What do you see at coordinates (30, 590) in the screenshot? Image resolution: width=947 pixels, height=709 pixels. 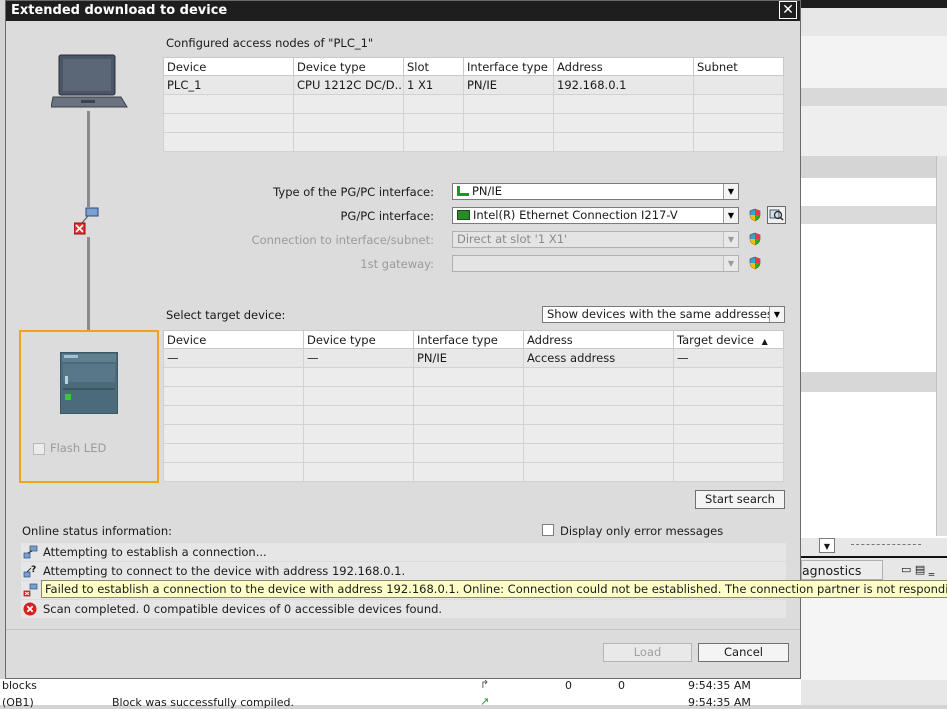 I see `connection-error-icon` at bounding box center [30, 590].